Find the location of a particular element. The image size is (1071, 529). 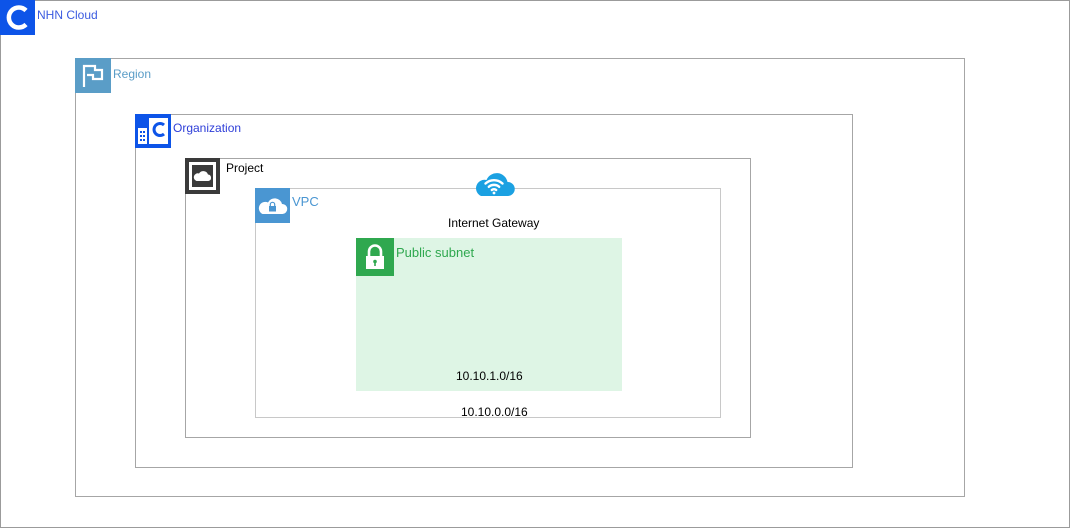

vpc-cidr: 10.10.0.0/16 is located at coordinates (494, 412).